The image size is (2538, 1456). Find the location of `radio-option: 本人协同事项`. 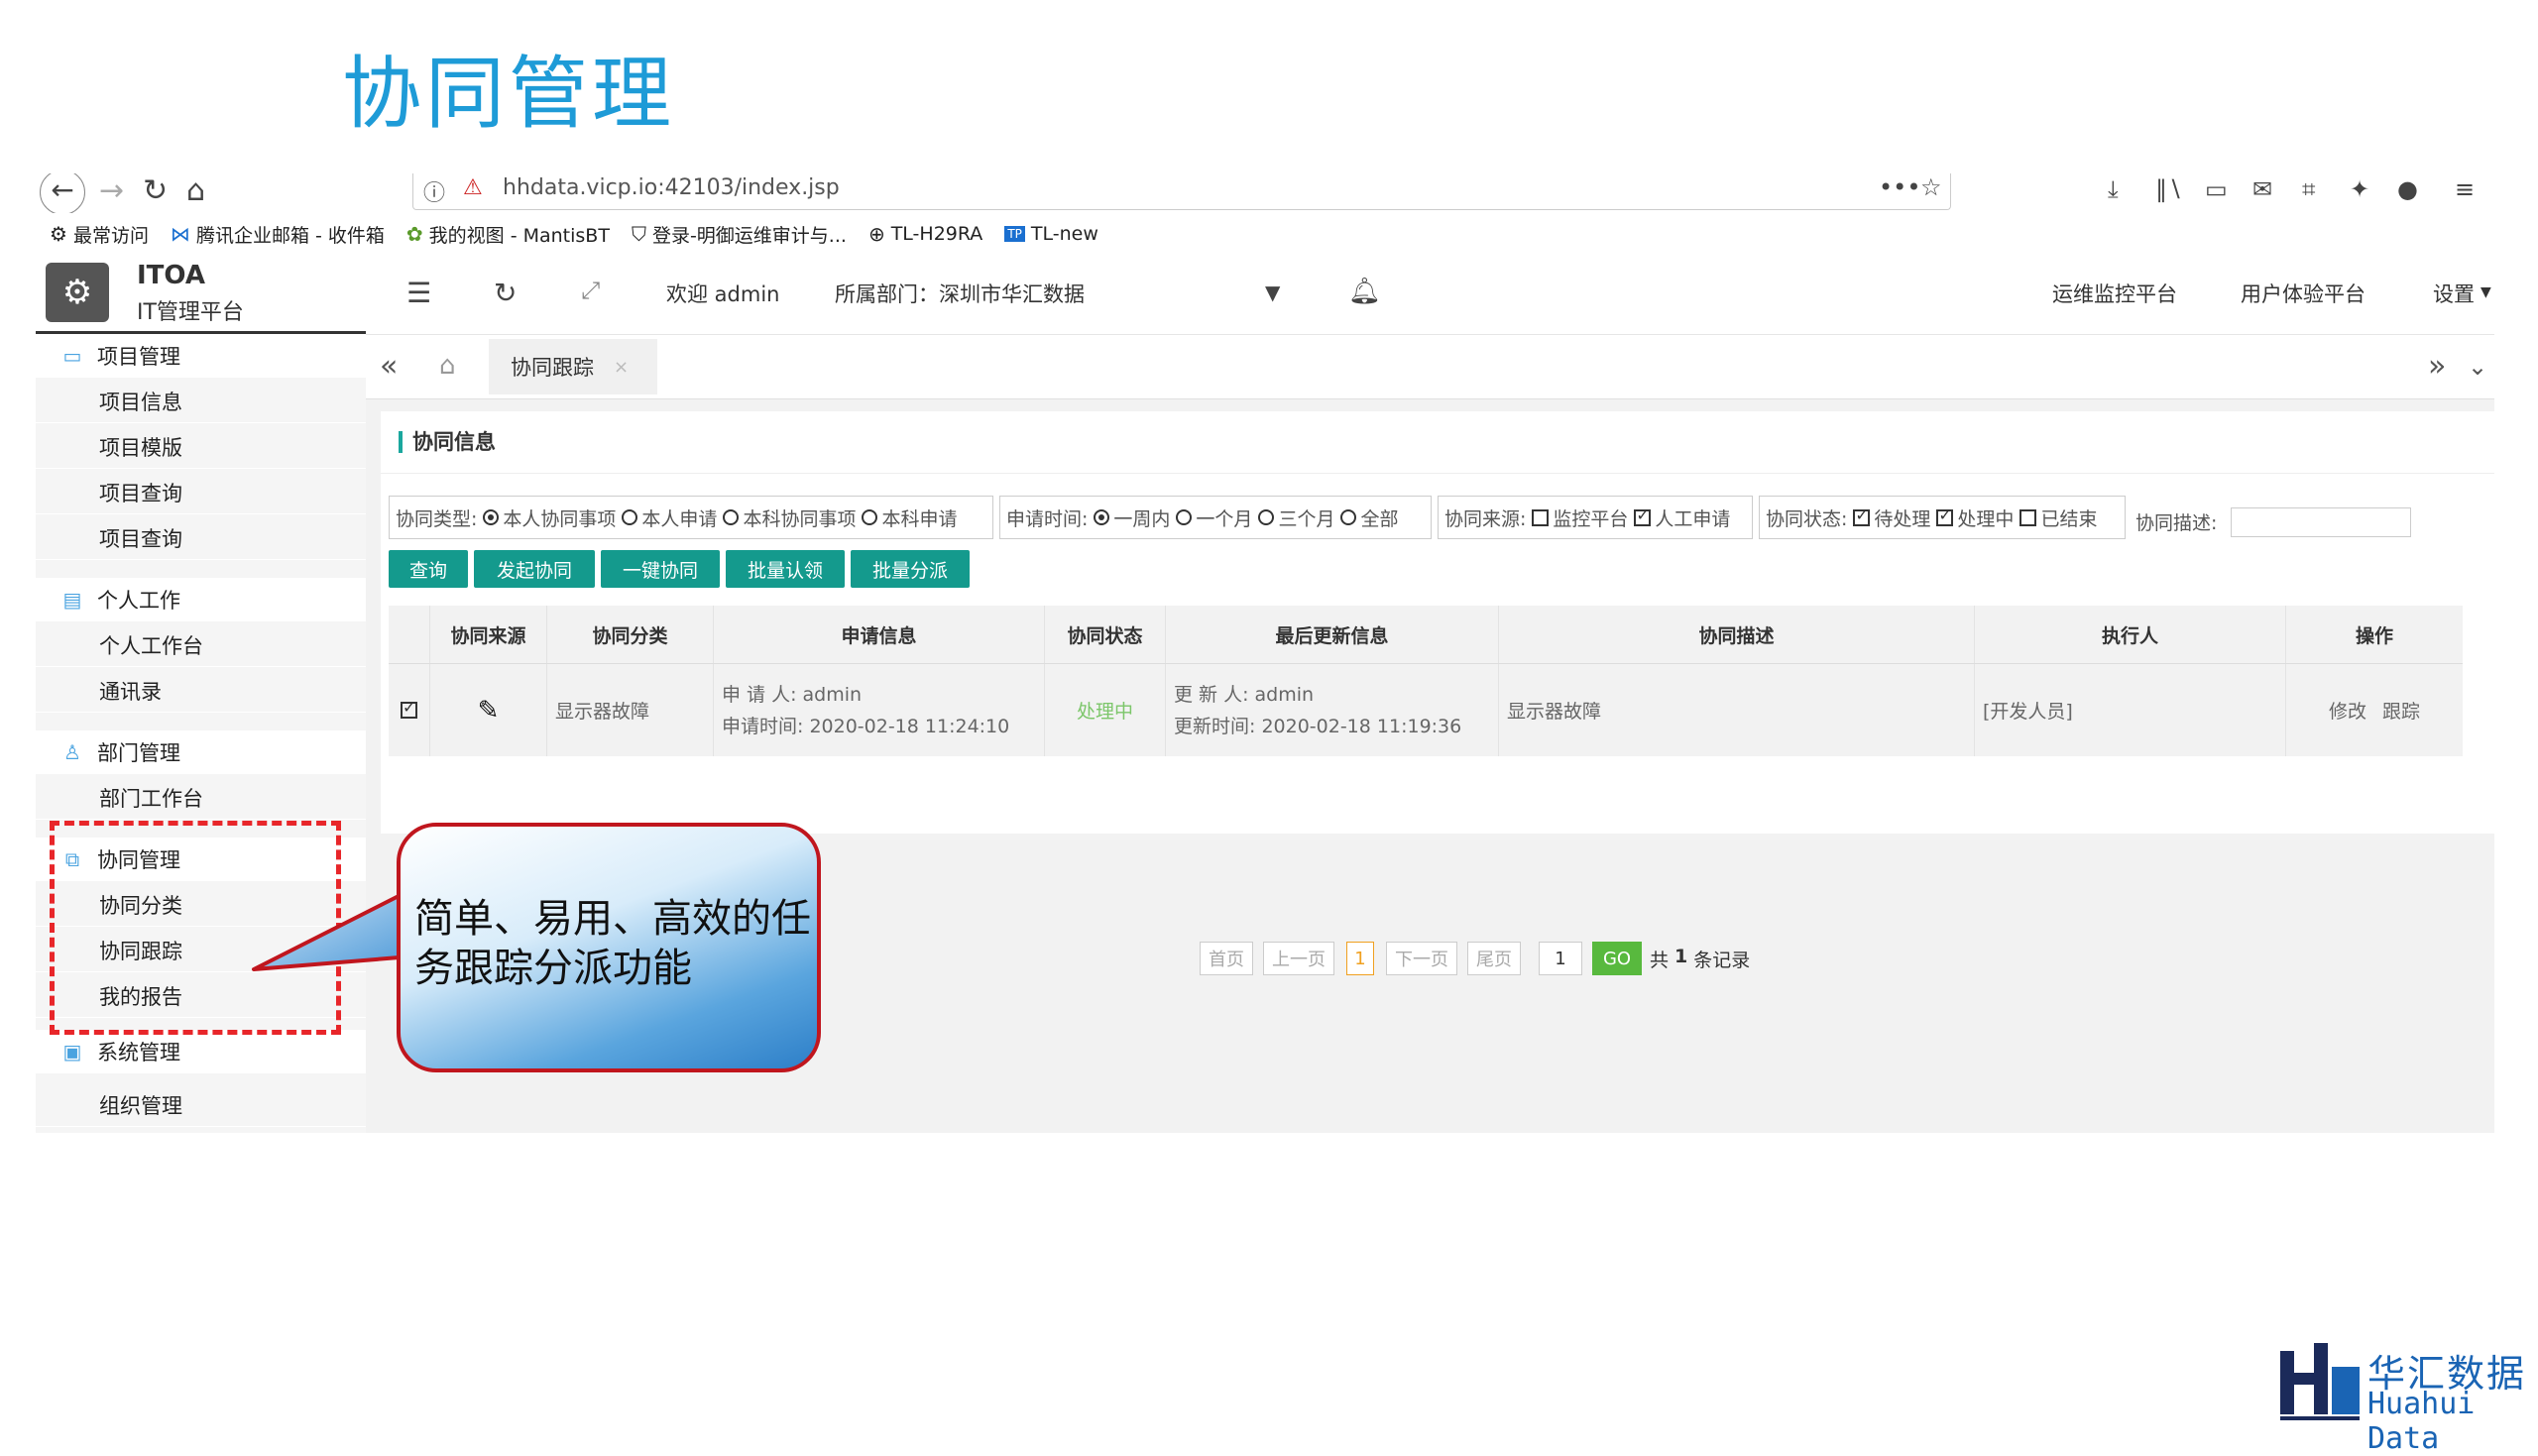

radio-option: 本人协同事项 is located at coordinates (549, 517).